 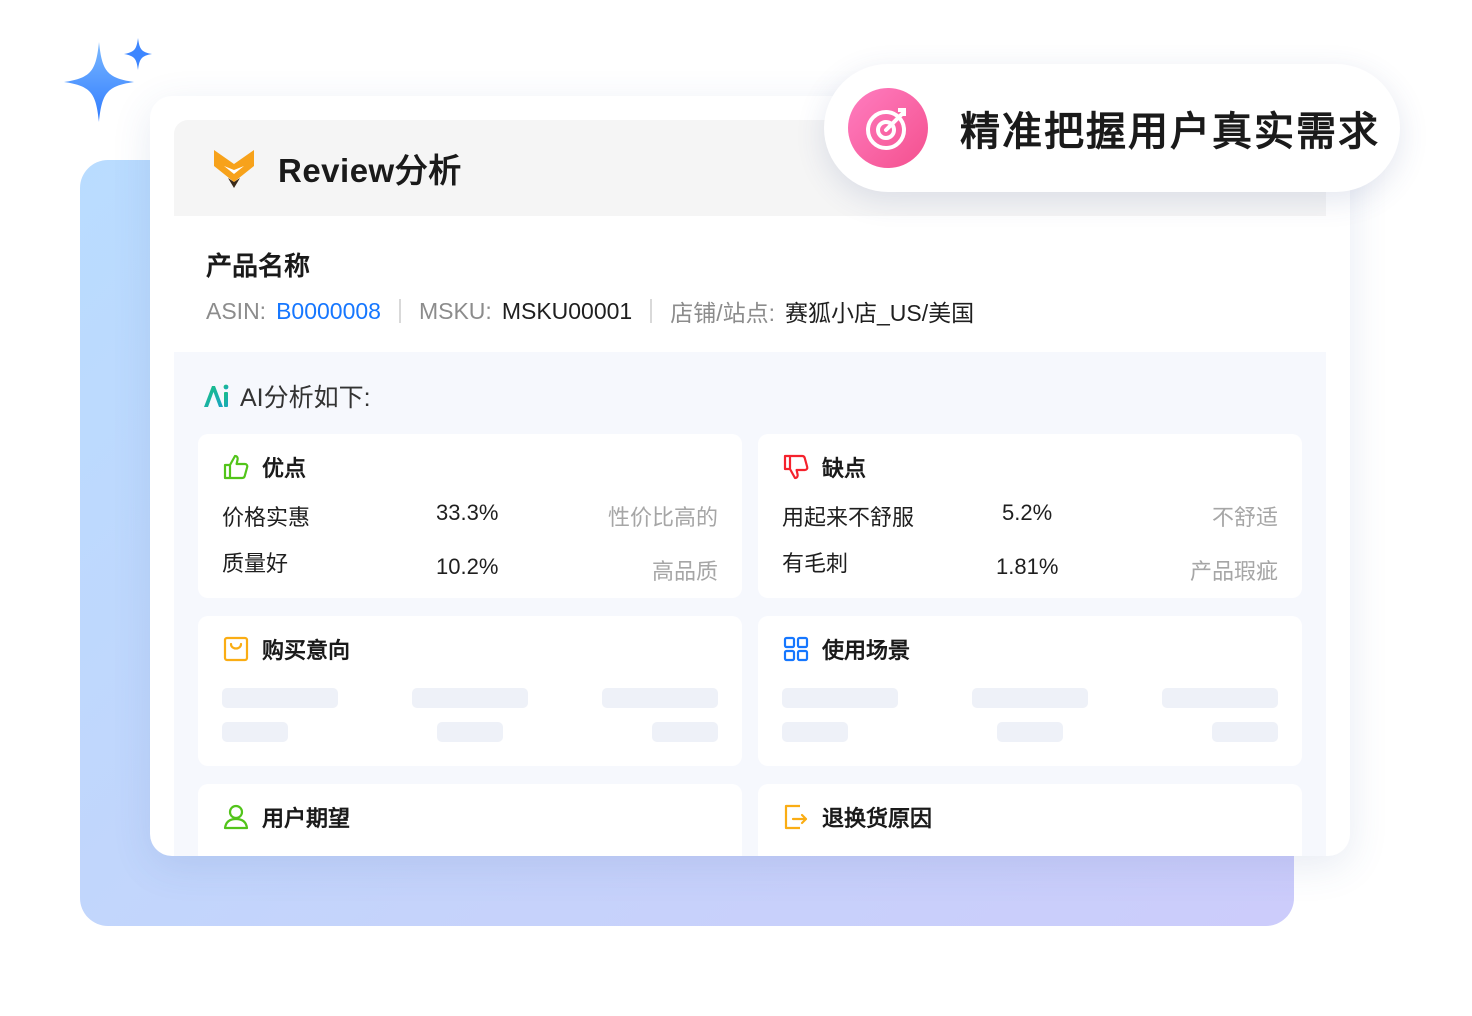 What do you see at coordinates (796, 649) in the screenshot?
I see `grid-icon` at bounding box center [796, 649].